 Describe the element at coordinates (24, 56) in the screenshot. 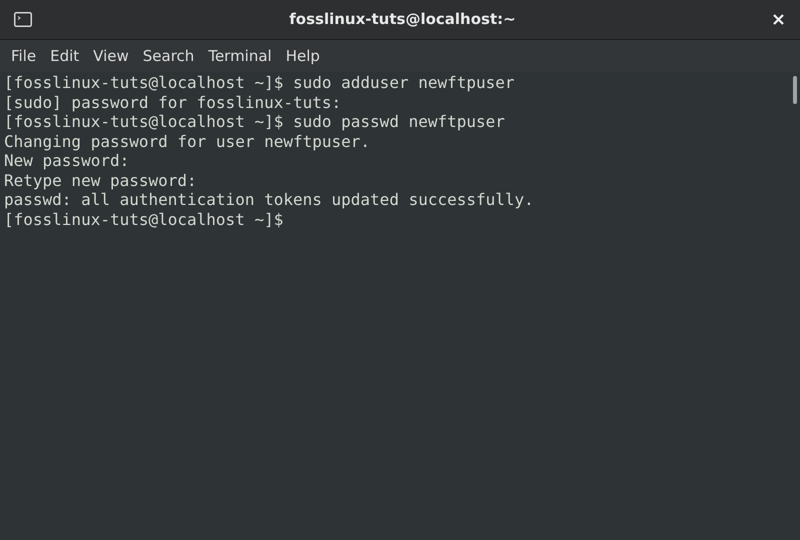

I see `menu-item: File` at that location.